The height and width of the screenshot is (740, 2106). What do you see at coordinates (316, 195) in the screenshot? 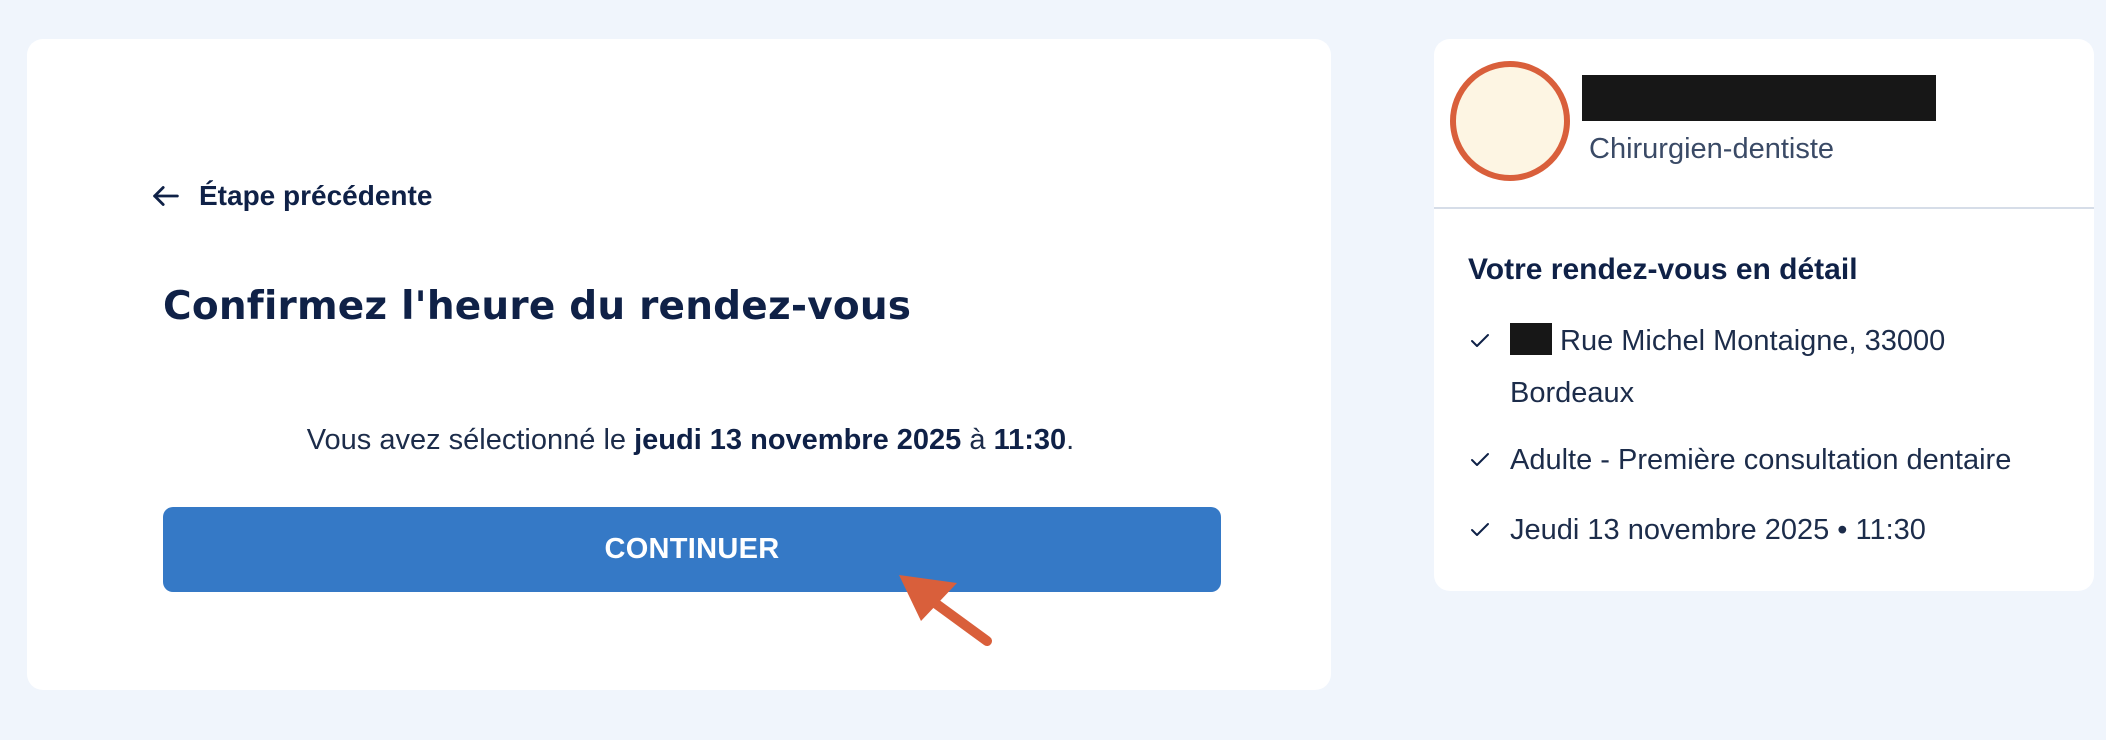
I see `previous-step-label: Étape précédente` at bounding box center [316, 195].